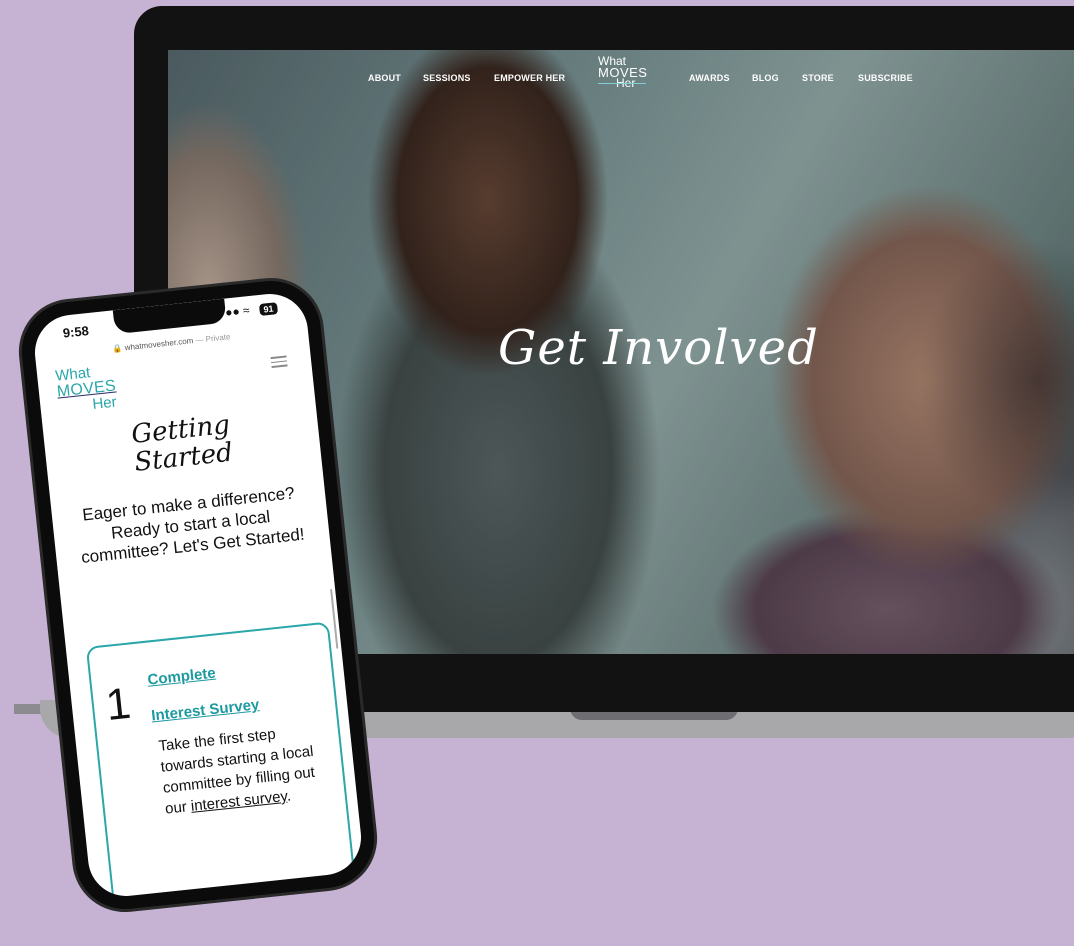 Image resolution: width=1074 pixels, height=946 pixels. What do you see at coordinates (117, 348) in the screenshot?
I see `lock-icon: 🔒` at bounding box center [117, 348].